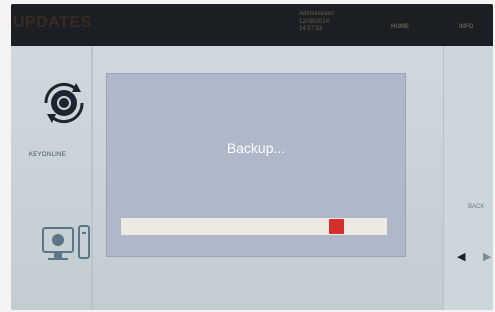 This screenshot has width=495, height=312. What do you see at coordinates (466, 27) in the screenshot?
I see `nav-info: INFO` at bounding box center [466, 27].